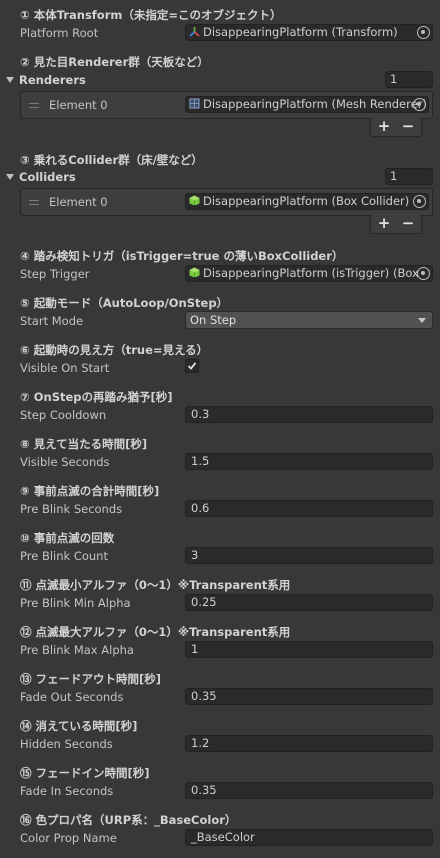 Image resolution: width=440 pixels, height=858 pixels. What do you see at coordinates (114, 62) in the screenshot?
I see `header-renderers: ② 見た目Renderer群（天板など）` at bounding box center [114, 62].